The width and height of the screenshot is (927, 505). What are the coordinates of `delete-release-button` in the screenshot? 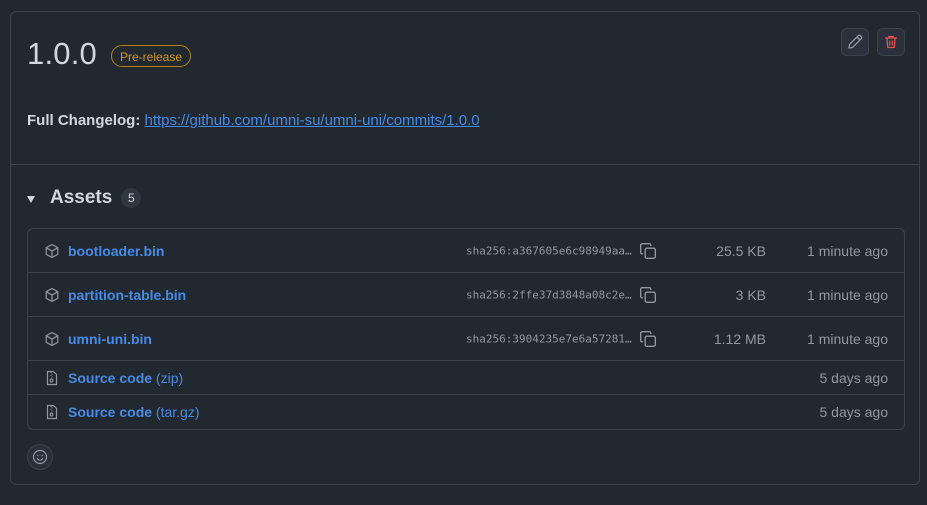 It's located at (891, 42).